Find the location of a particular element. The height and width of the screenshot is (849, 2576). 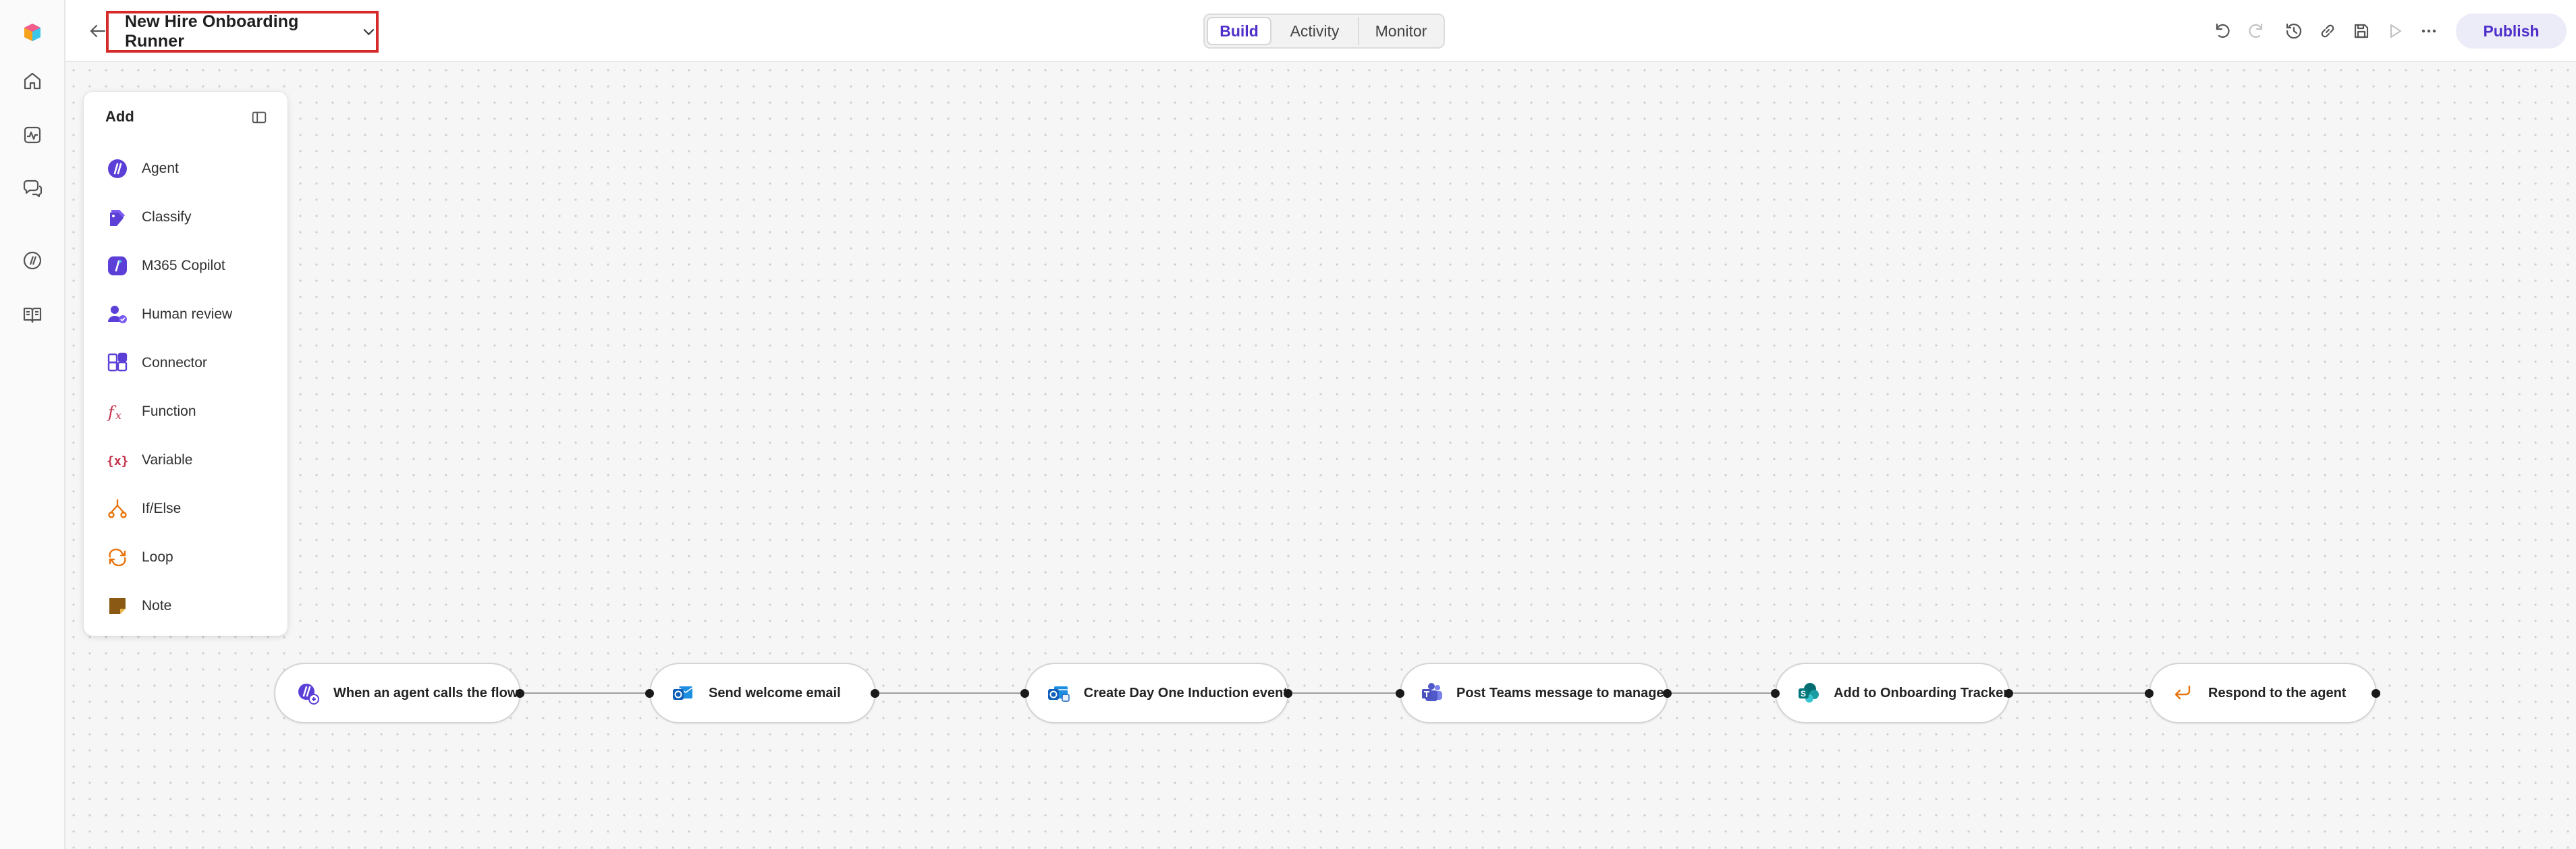

panel-collapse-icon is located at coordinates (259, 118).